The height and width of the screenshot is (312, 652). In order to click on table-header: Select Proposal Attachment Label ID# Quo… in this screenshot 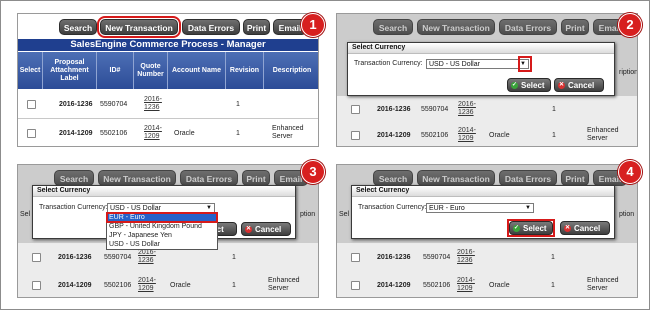, I will do `click(168, 70)`.